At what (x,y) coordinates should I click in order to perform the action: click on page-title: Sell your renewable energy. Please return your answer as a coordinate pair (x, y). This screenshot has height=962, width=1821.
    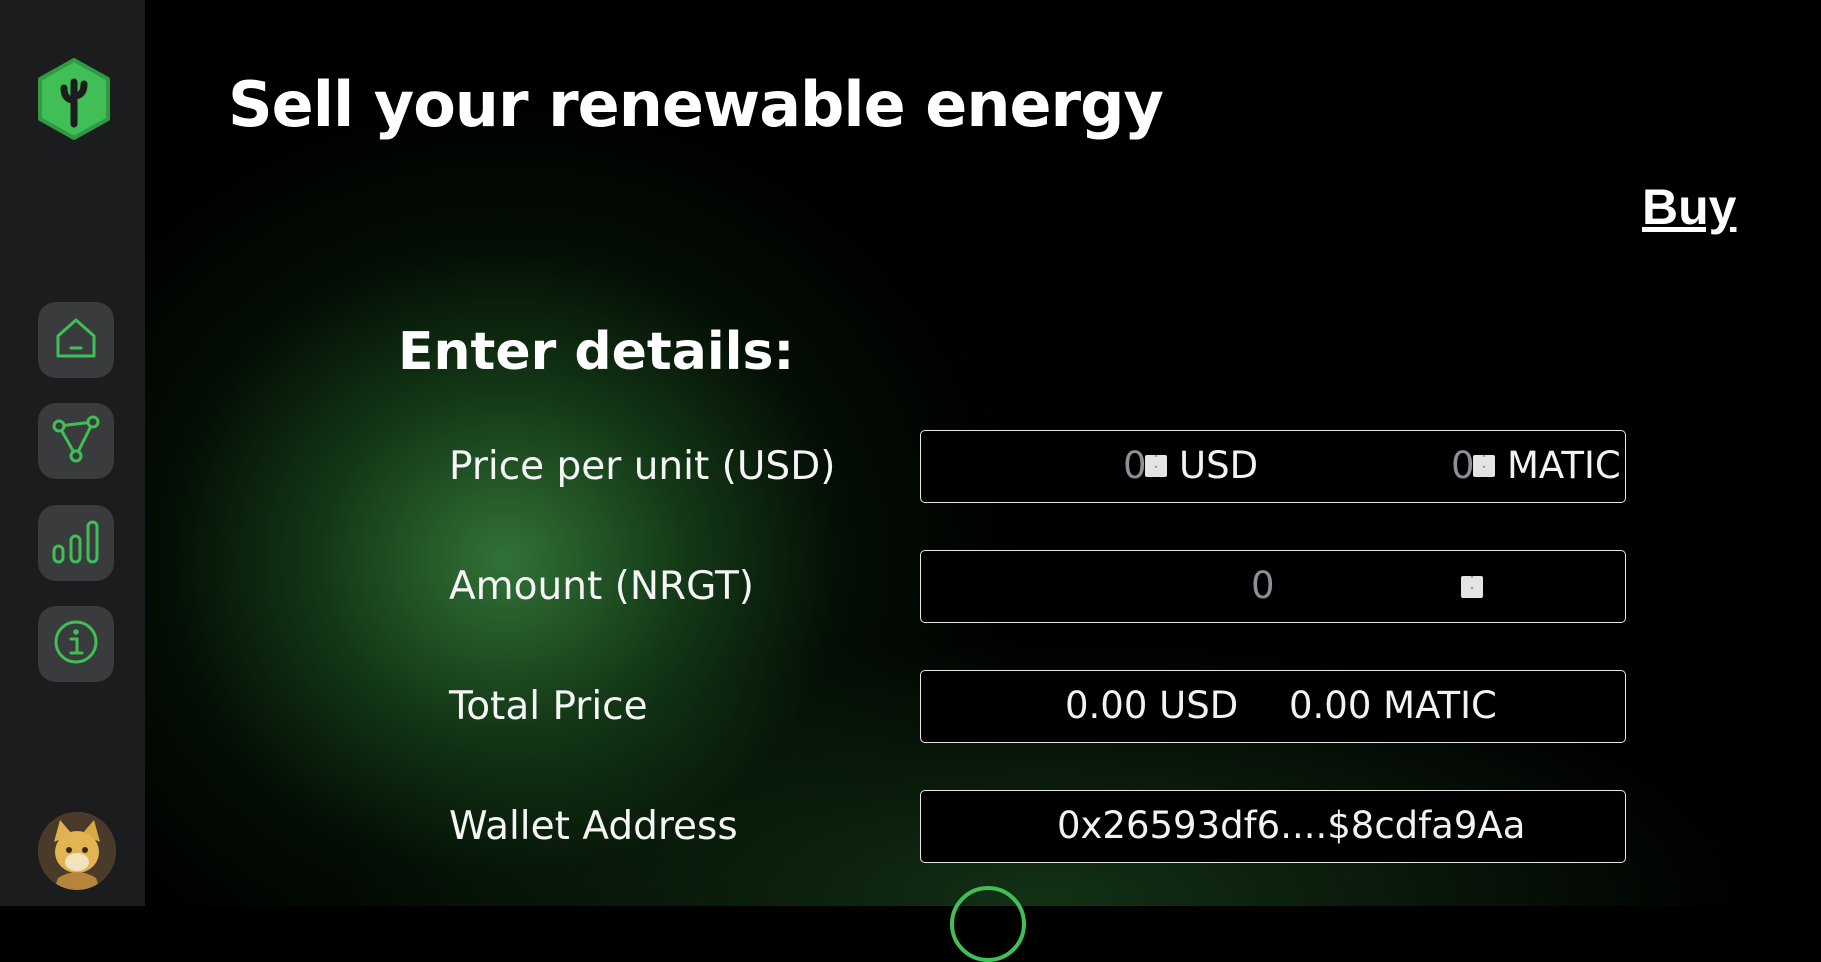
    Looking at the image, I should click on (696, 104).